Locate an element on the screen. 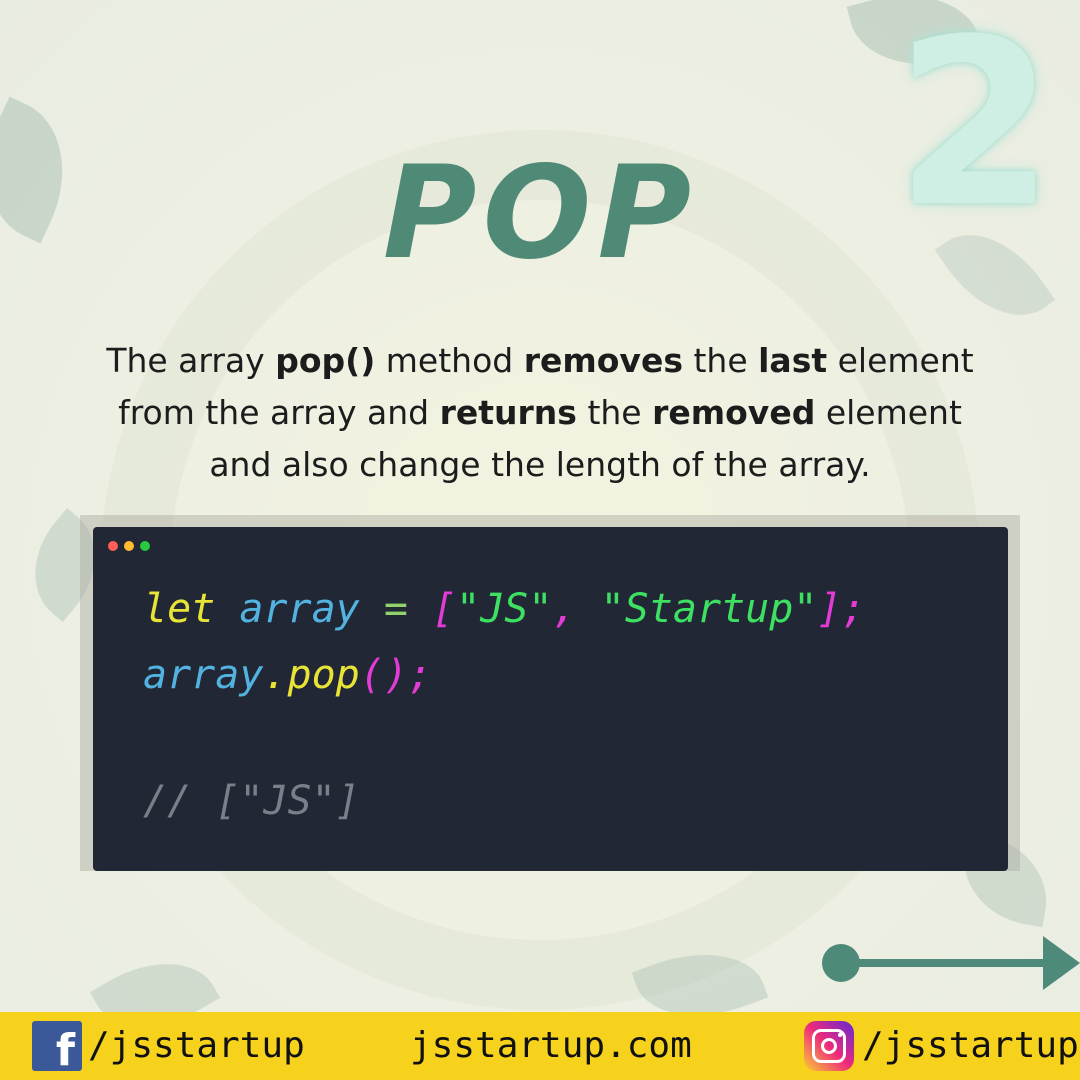  instagram-icon is located at coordinates (829, 1046).